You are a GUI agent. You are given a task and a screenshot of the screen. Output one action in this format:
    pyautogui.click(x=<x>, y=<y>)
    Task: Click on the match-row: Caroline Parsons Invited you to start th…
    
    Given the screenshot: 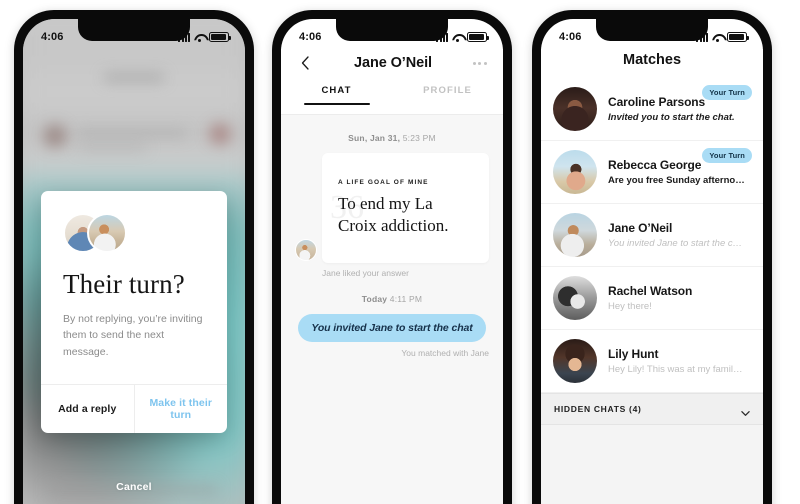 What is the action you would take?
    pyautogui.click(x=652, y=109)
    